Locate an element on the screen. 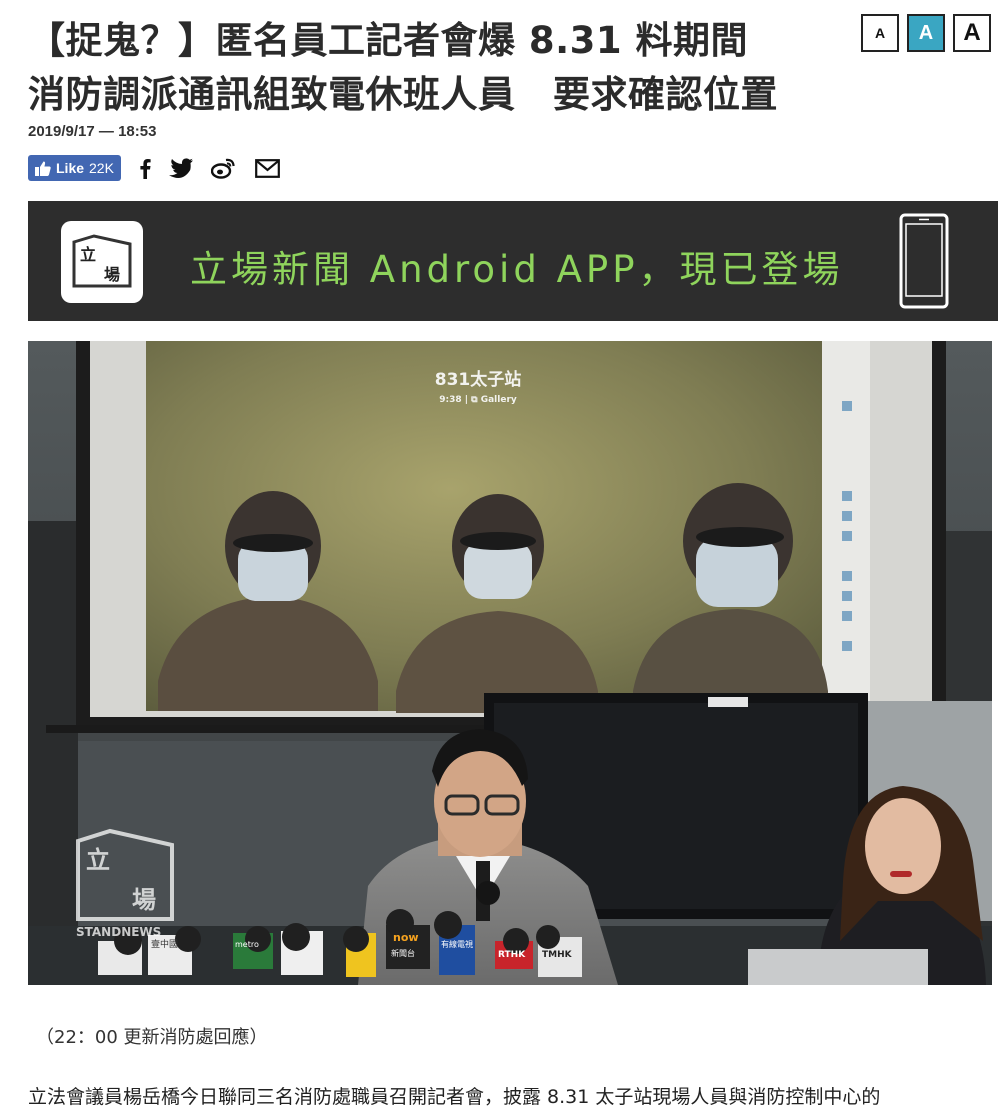 Image resolution: width=998 pixels, height=1120 pixels. facebook-like-button: Like 22K is located at coordinates (74, 168).